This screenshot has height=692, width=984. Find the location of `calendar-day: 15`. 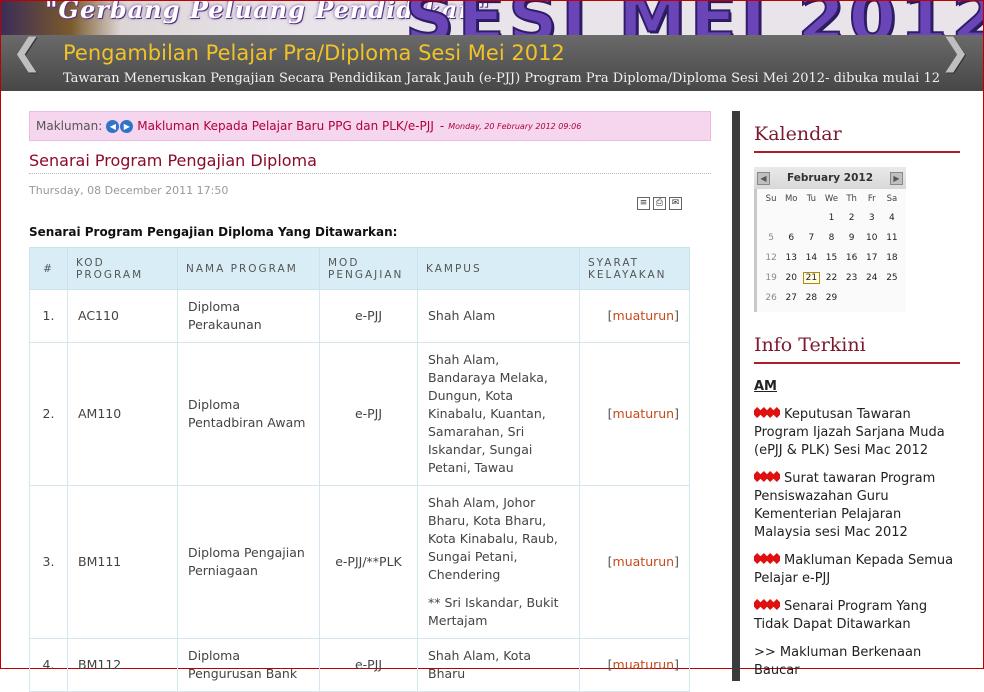

calendar-day: 15 is located at coordinates (831, 258).